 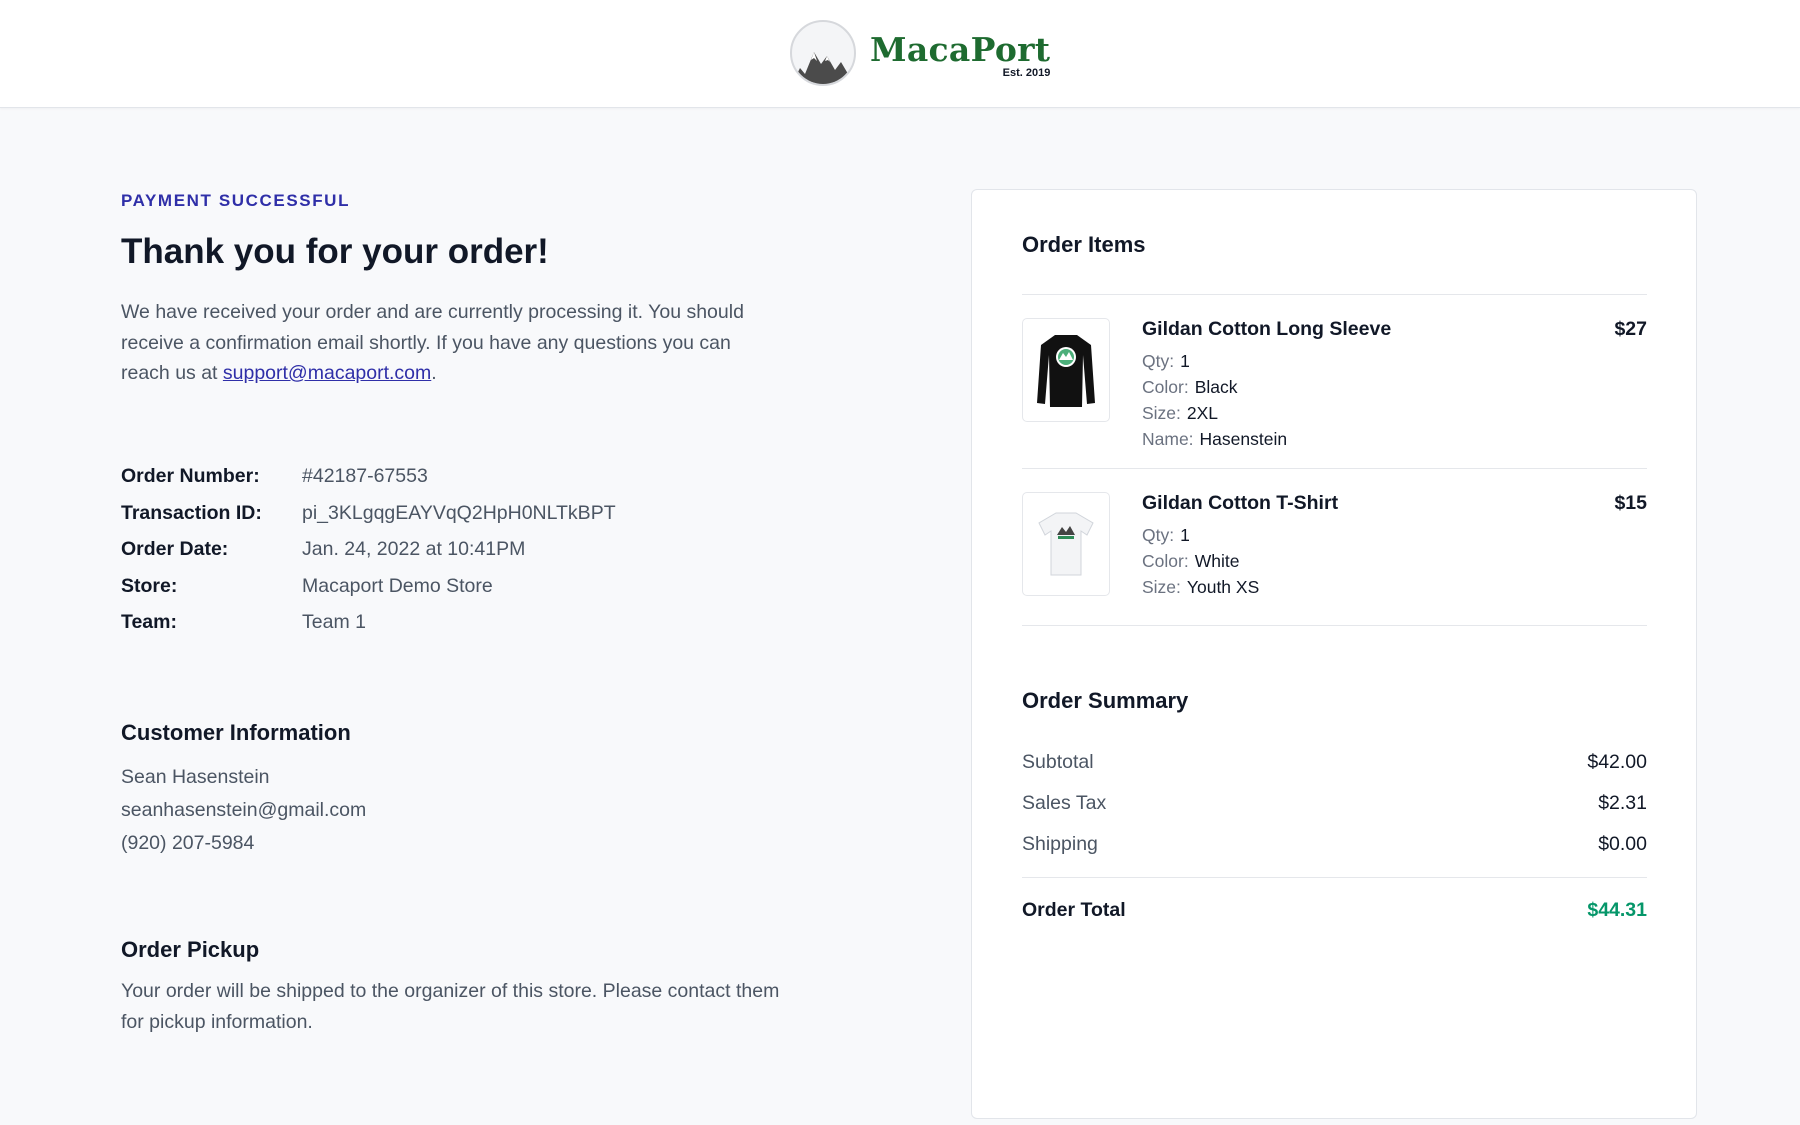 What do you see at coordinates (1617, 910) in the screenshot?
I see `order-total-value: $44.31` at bounding box center [1617, 910].